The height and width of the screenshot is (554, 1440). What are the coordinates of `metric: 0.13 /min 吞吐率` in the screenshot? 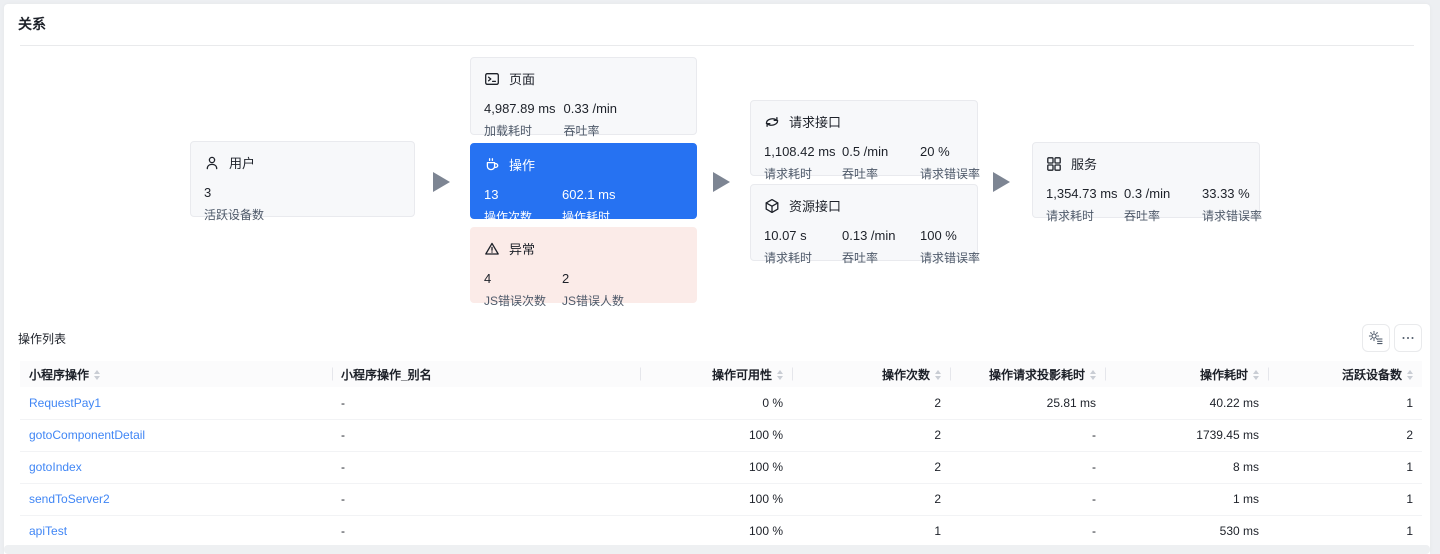 It's located at (877, 247).